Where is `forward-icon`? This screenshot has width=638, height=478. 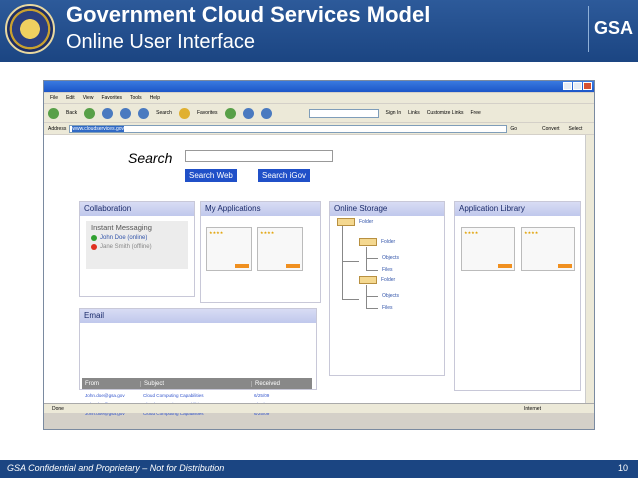 forward-icon is located at coordinates (90, 113).